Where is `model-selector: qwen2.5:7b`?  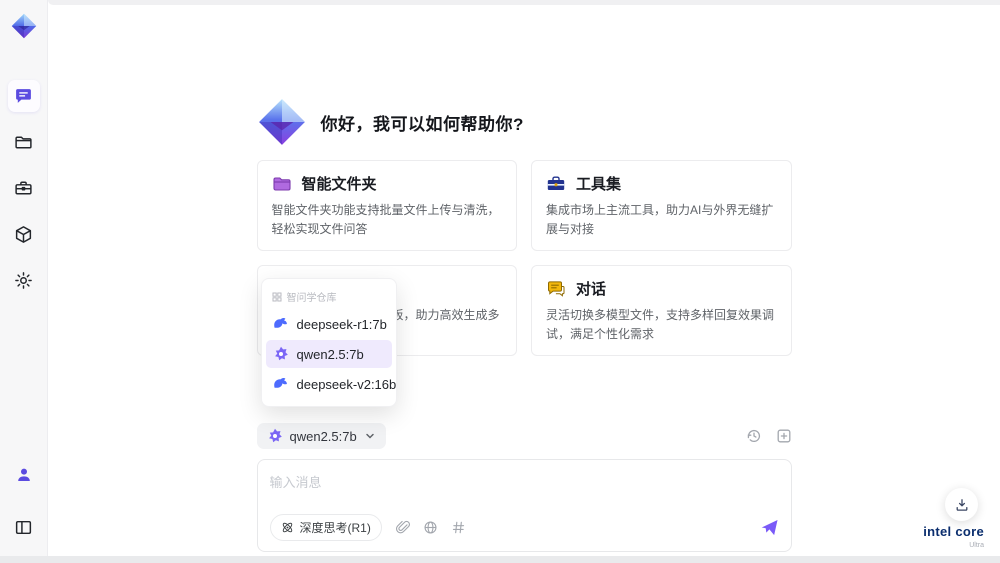 model-selector: qwen2.5:7b is located at coordinates (321, 436).